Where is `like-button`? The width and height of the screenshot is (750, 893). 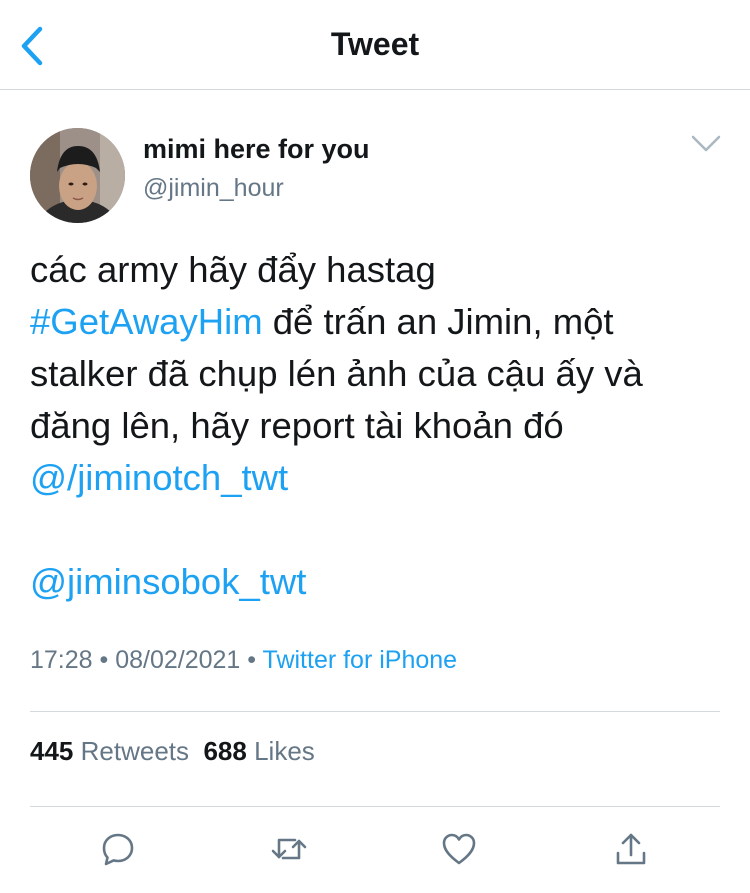
like-button is located at coordinates (459, 849).